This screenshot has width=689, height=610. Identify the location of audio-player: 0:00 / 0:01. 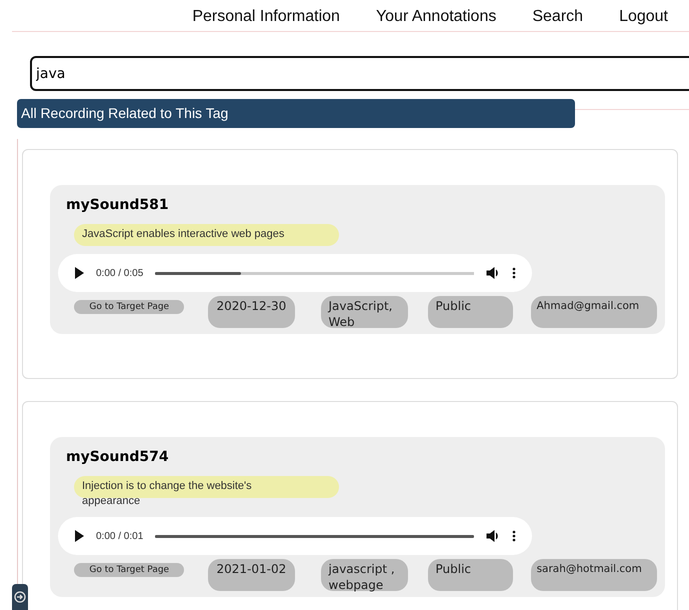
(295, 536).